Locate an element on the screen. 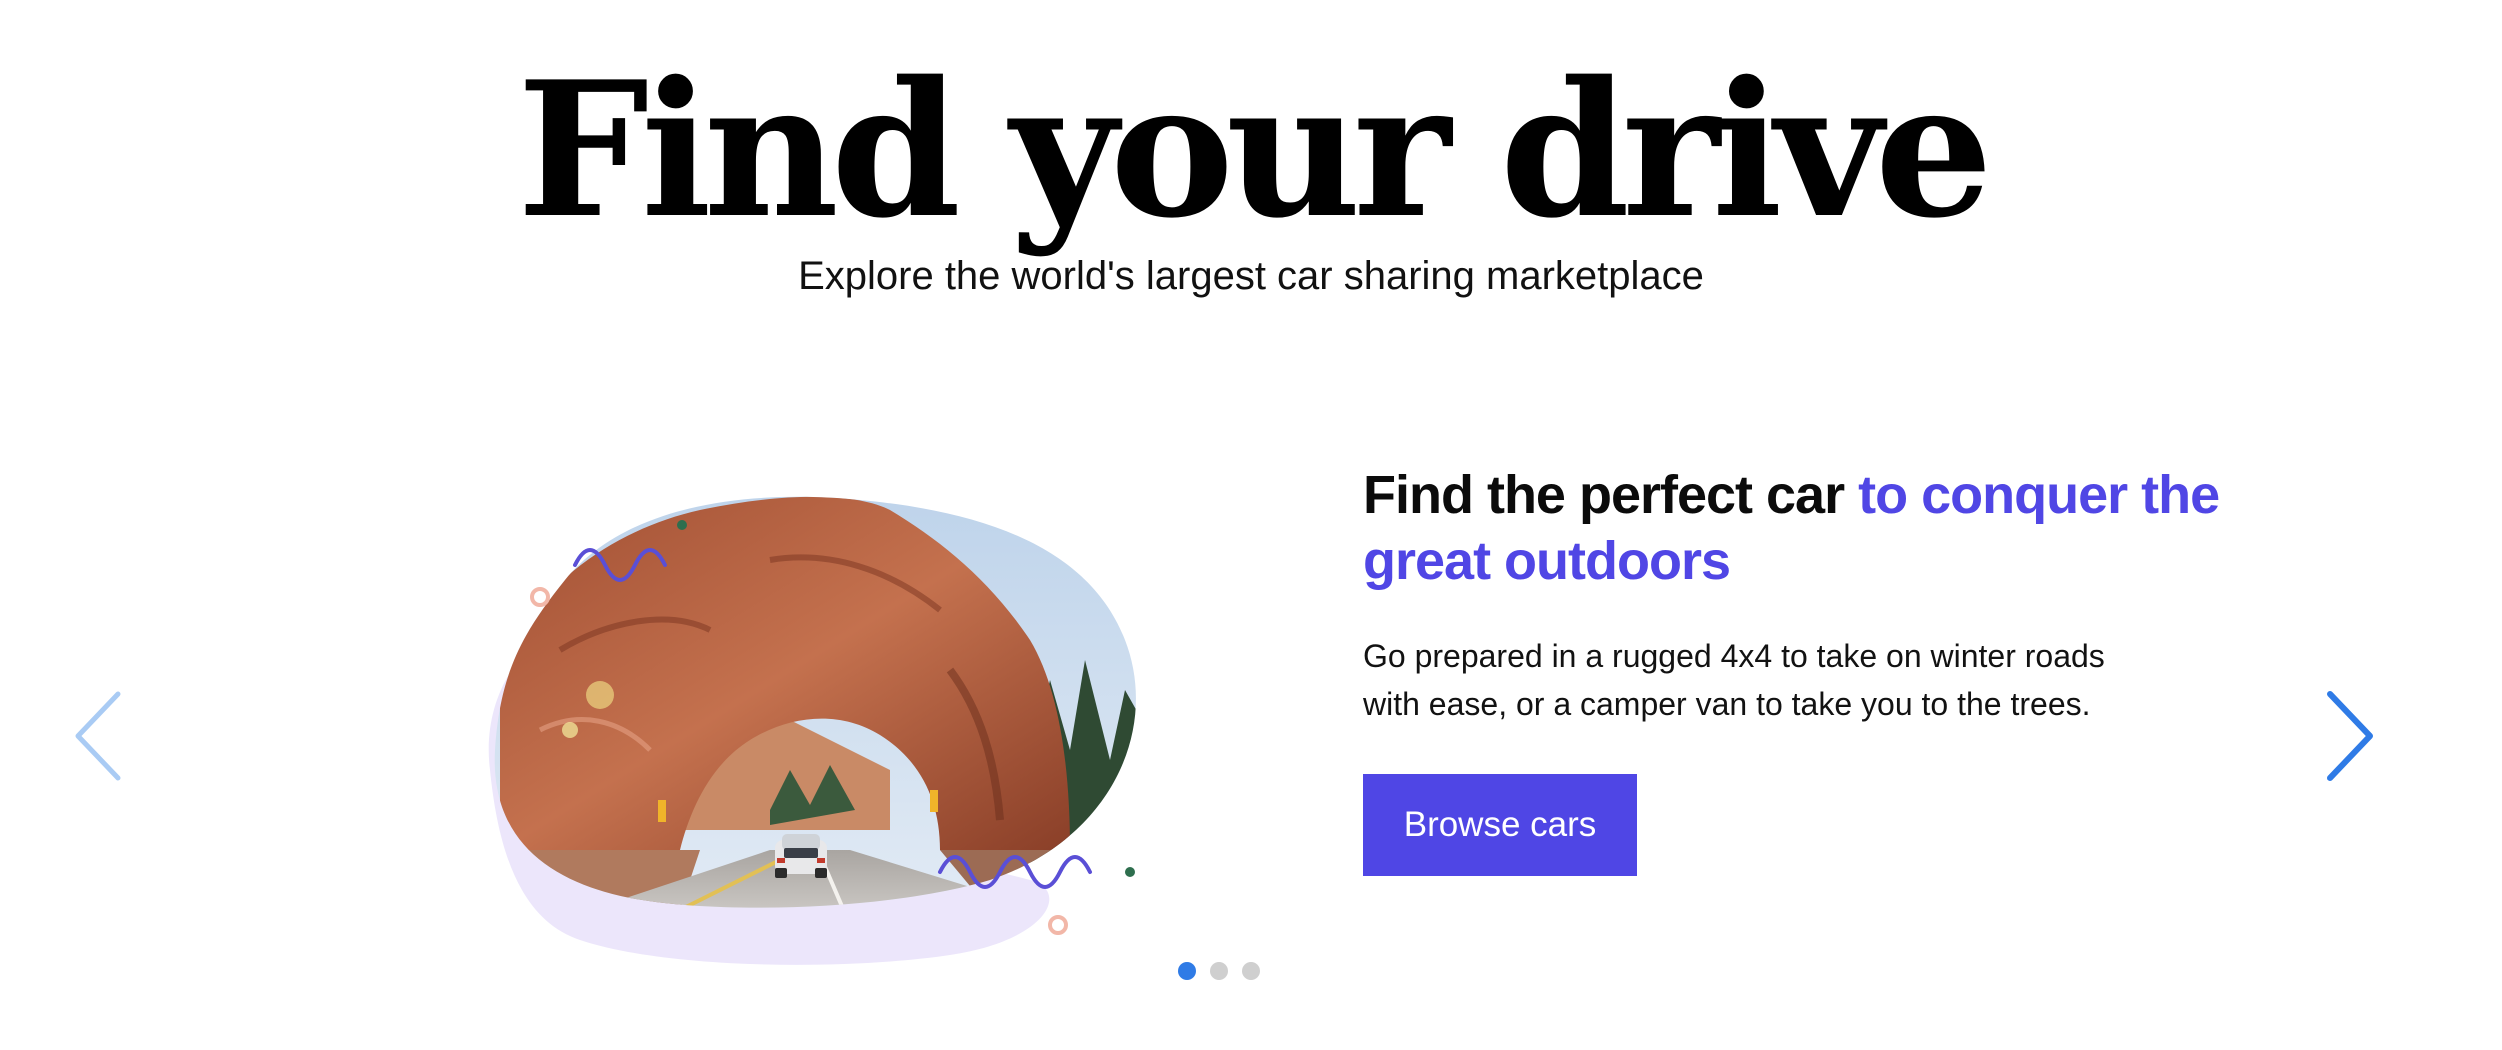 The height and width of the screenshot is (1050, 2502). slide-heading-main: Find the perfect car is located at coordinates (1611, 495).